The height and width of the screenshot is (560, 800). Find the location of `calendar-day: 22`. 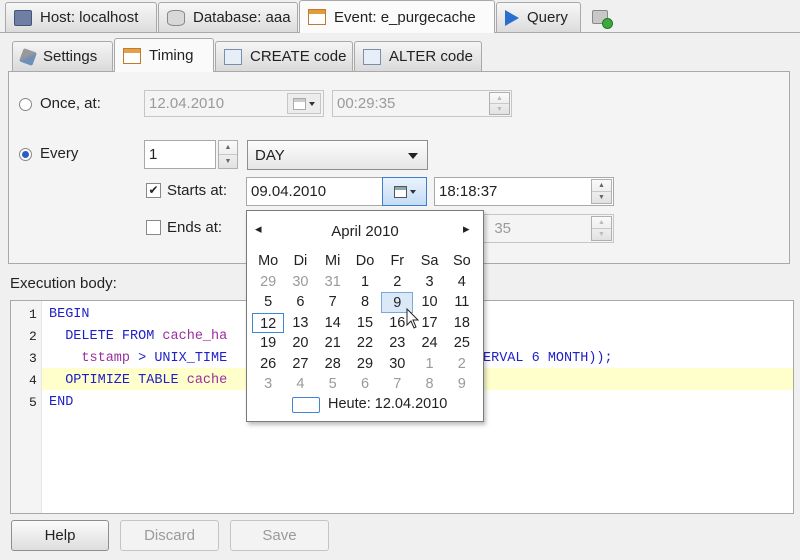

calendar-day: 22 is located at coordinates (365, 343).